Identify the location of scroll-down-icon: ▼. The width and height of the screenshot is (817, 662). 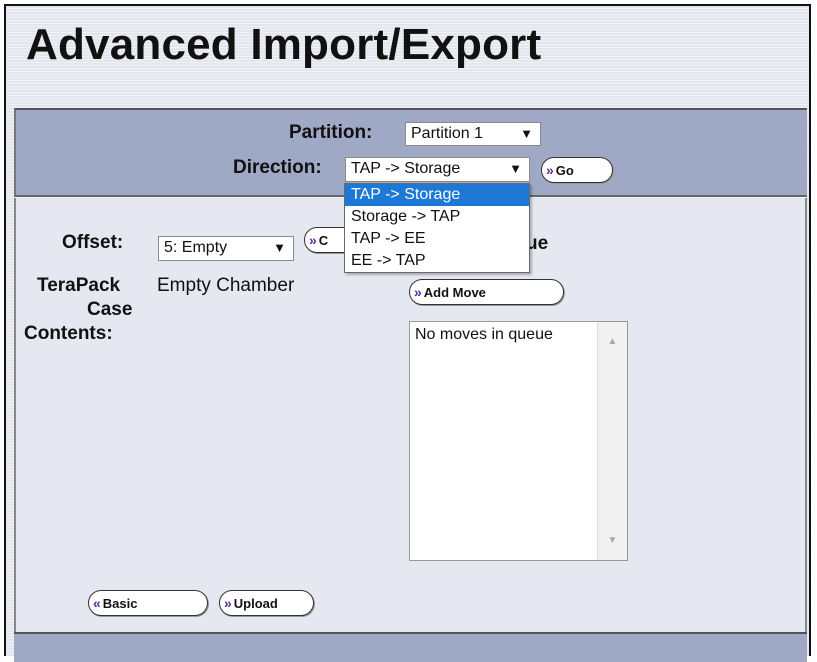
(612, 540).